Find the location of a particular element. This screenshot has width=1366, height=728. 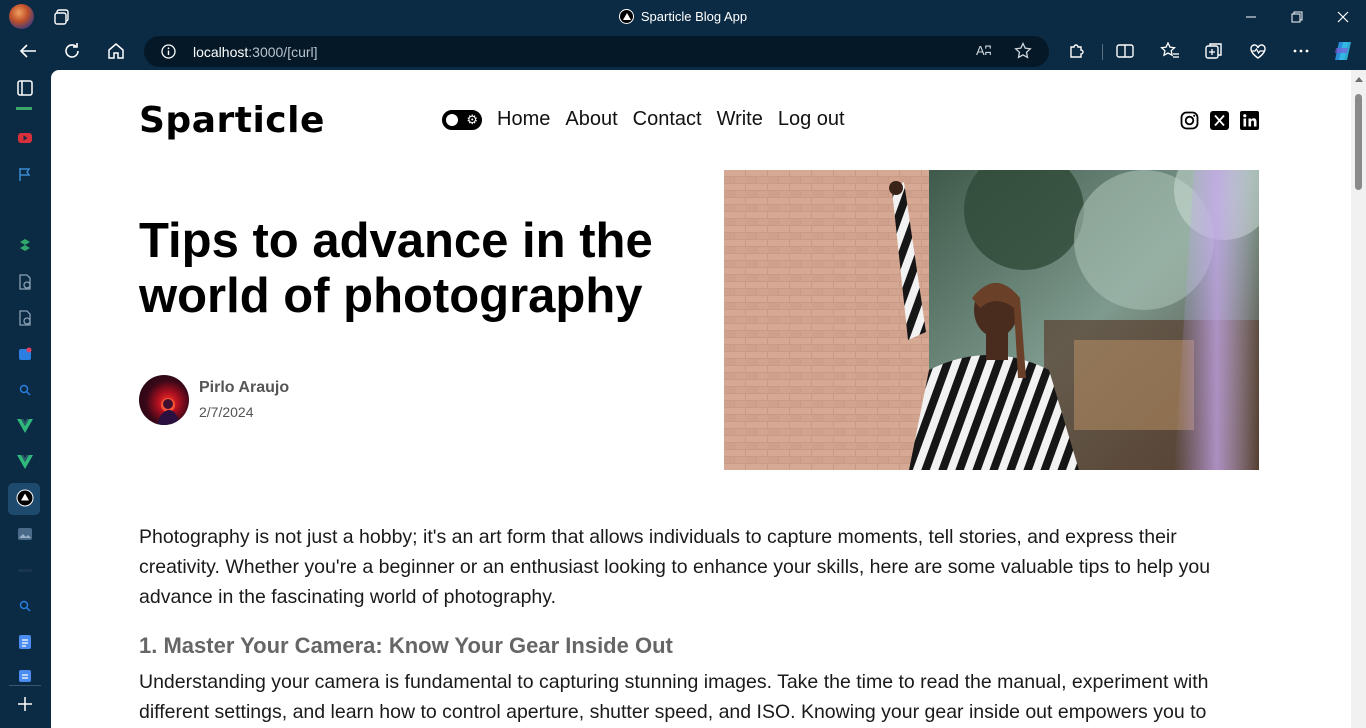

back-arrow-icon is located at coordinates (27, 51).